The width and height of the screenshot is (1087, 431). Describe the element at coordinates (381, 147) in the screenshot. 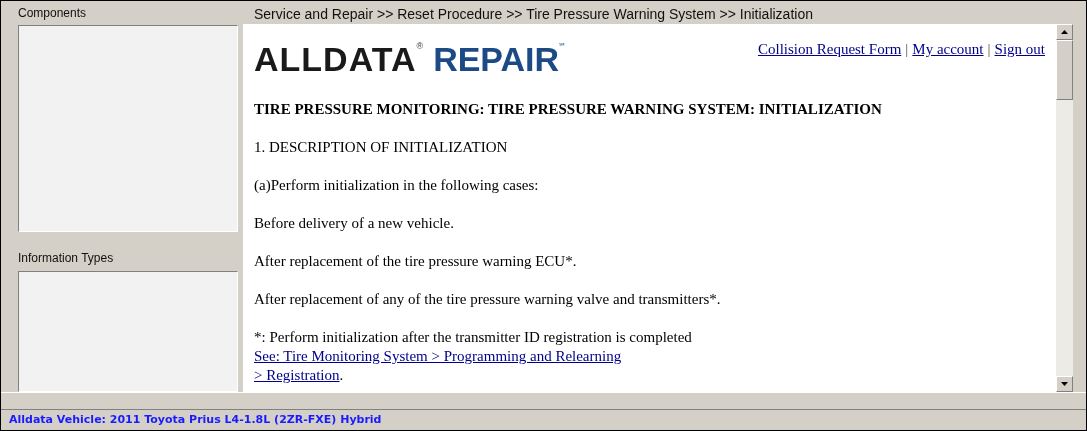

I see `paragraph: 1. DESCRIPTION OF INITIALIZATION` at that location.